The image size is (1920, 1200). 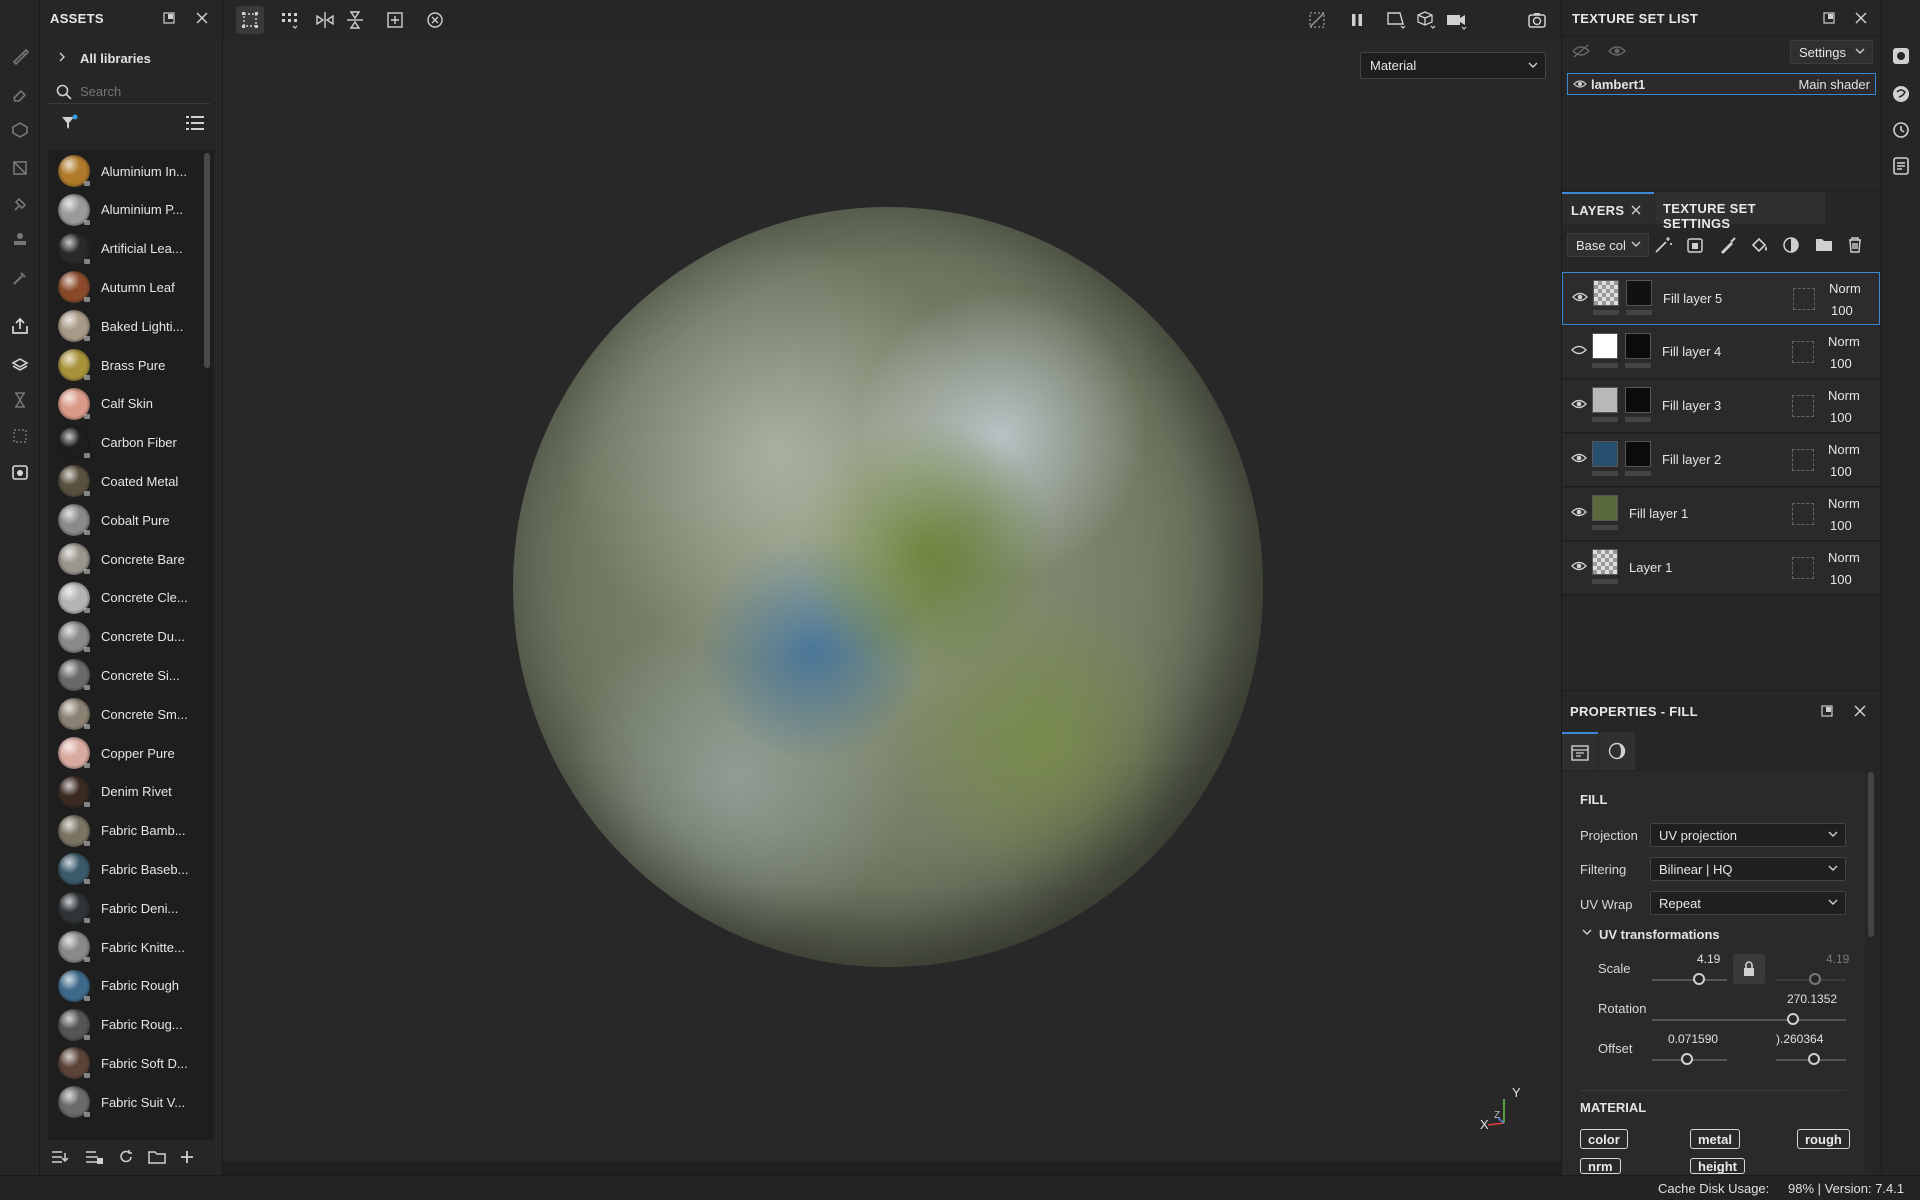 I want to click on viewport-3d-icon, so click(x=1427, y=20).